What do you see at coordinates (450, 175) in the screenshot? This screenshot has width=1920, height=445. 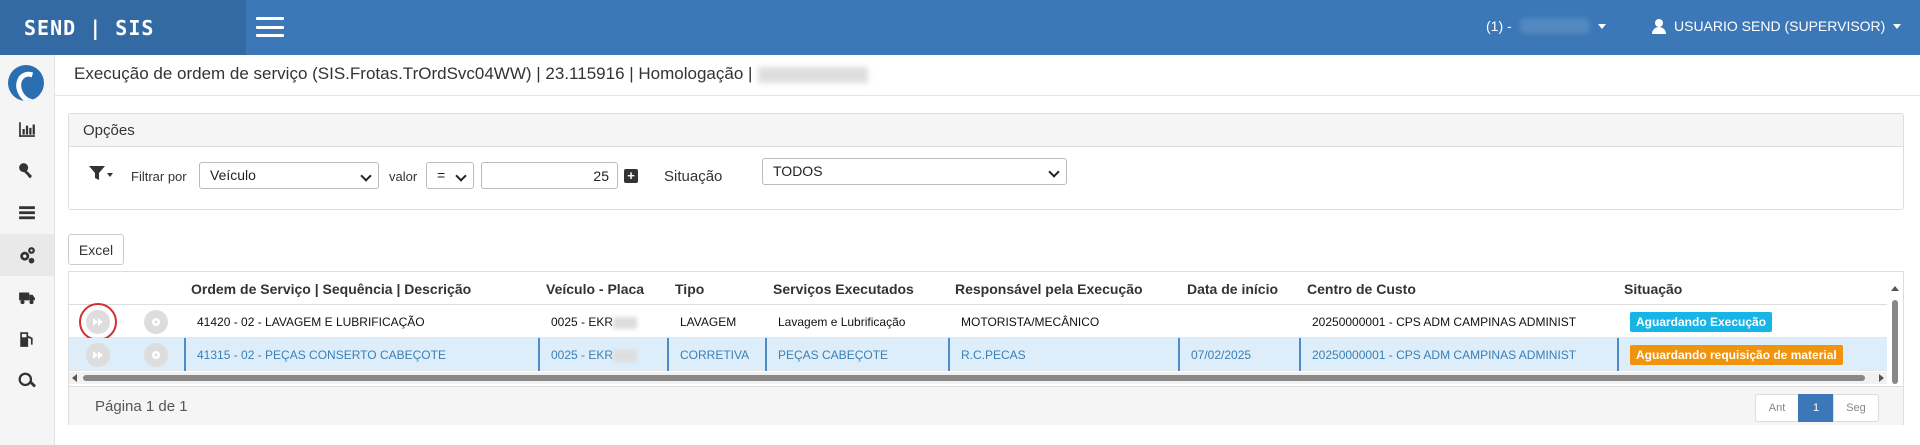 I see `operator-select: =` at bounding box center [450, 175].